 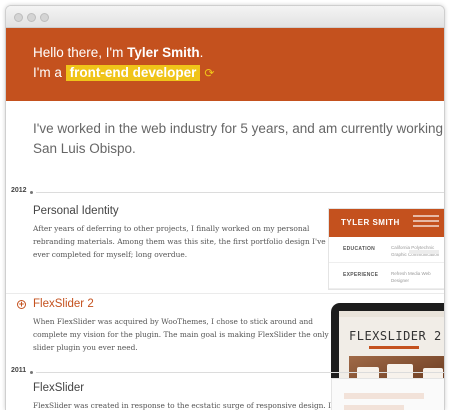 I want to click on expand-plus-icon: +, so click(x=21, y=304).